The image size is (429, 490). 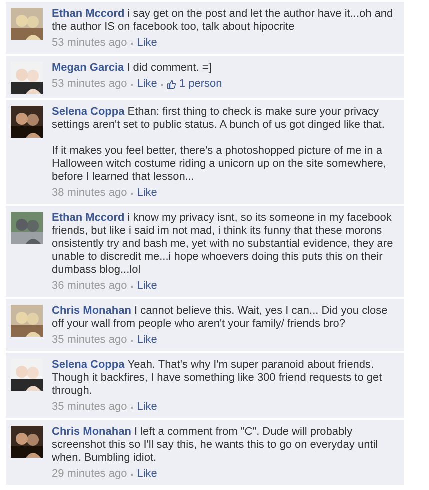 What do you see at coordinates (216, 445) in the screenshot?
I see `comment-text: Chris Monahan I left a comment from "C". Dude will probably screenshot this so I'll say this, he wants this to go on everyday until when. Bumbling idiot.` at bounding box center [216, 445].